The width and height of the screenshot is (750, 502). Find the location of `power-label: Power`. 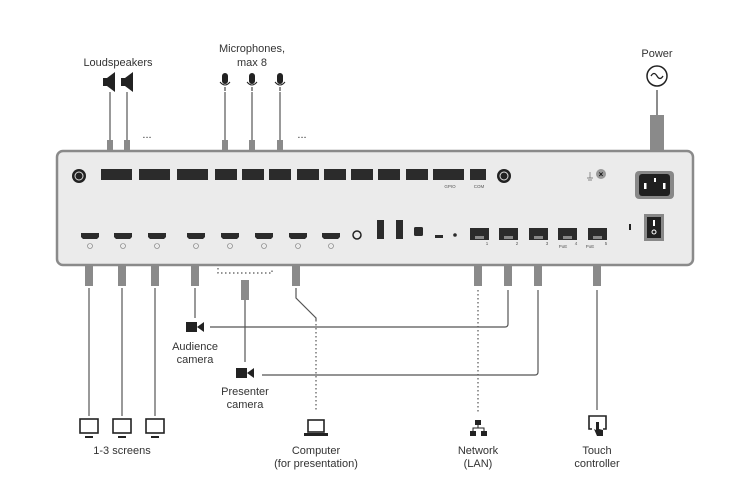

power-label: Power is located at coordinates (657, 54).